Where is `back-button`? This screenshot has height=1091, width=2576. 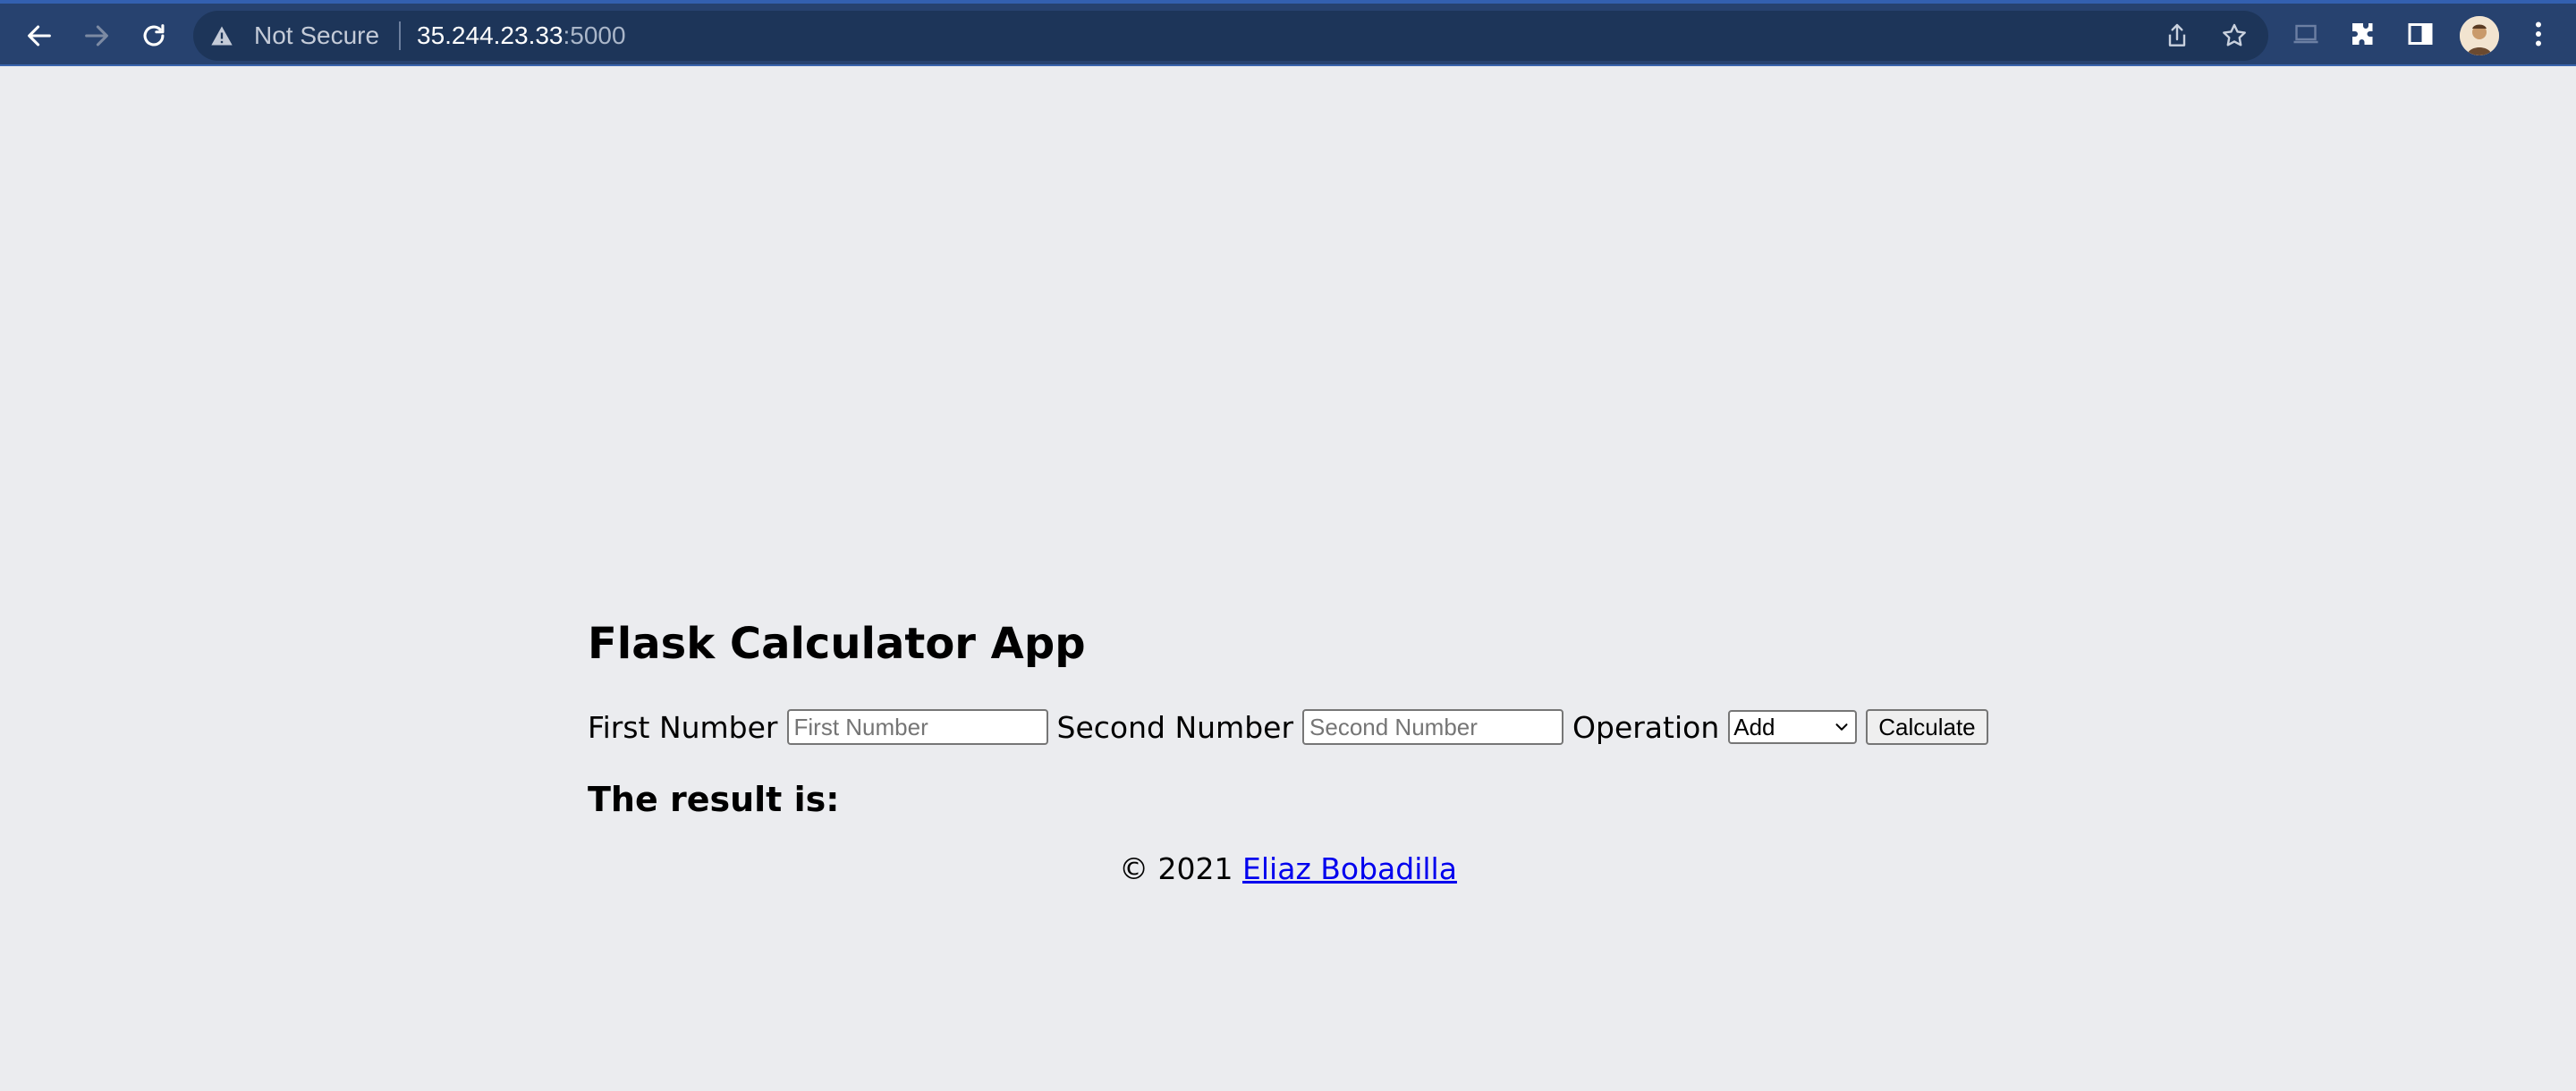
back-button is located at coordinates (39, 35).